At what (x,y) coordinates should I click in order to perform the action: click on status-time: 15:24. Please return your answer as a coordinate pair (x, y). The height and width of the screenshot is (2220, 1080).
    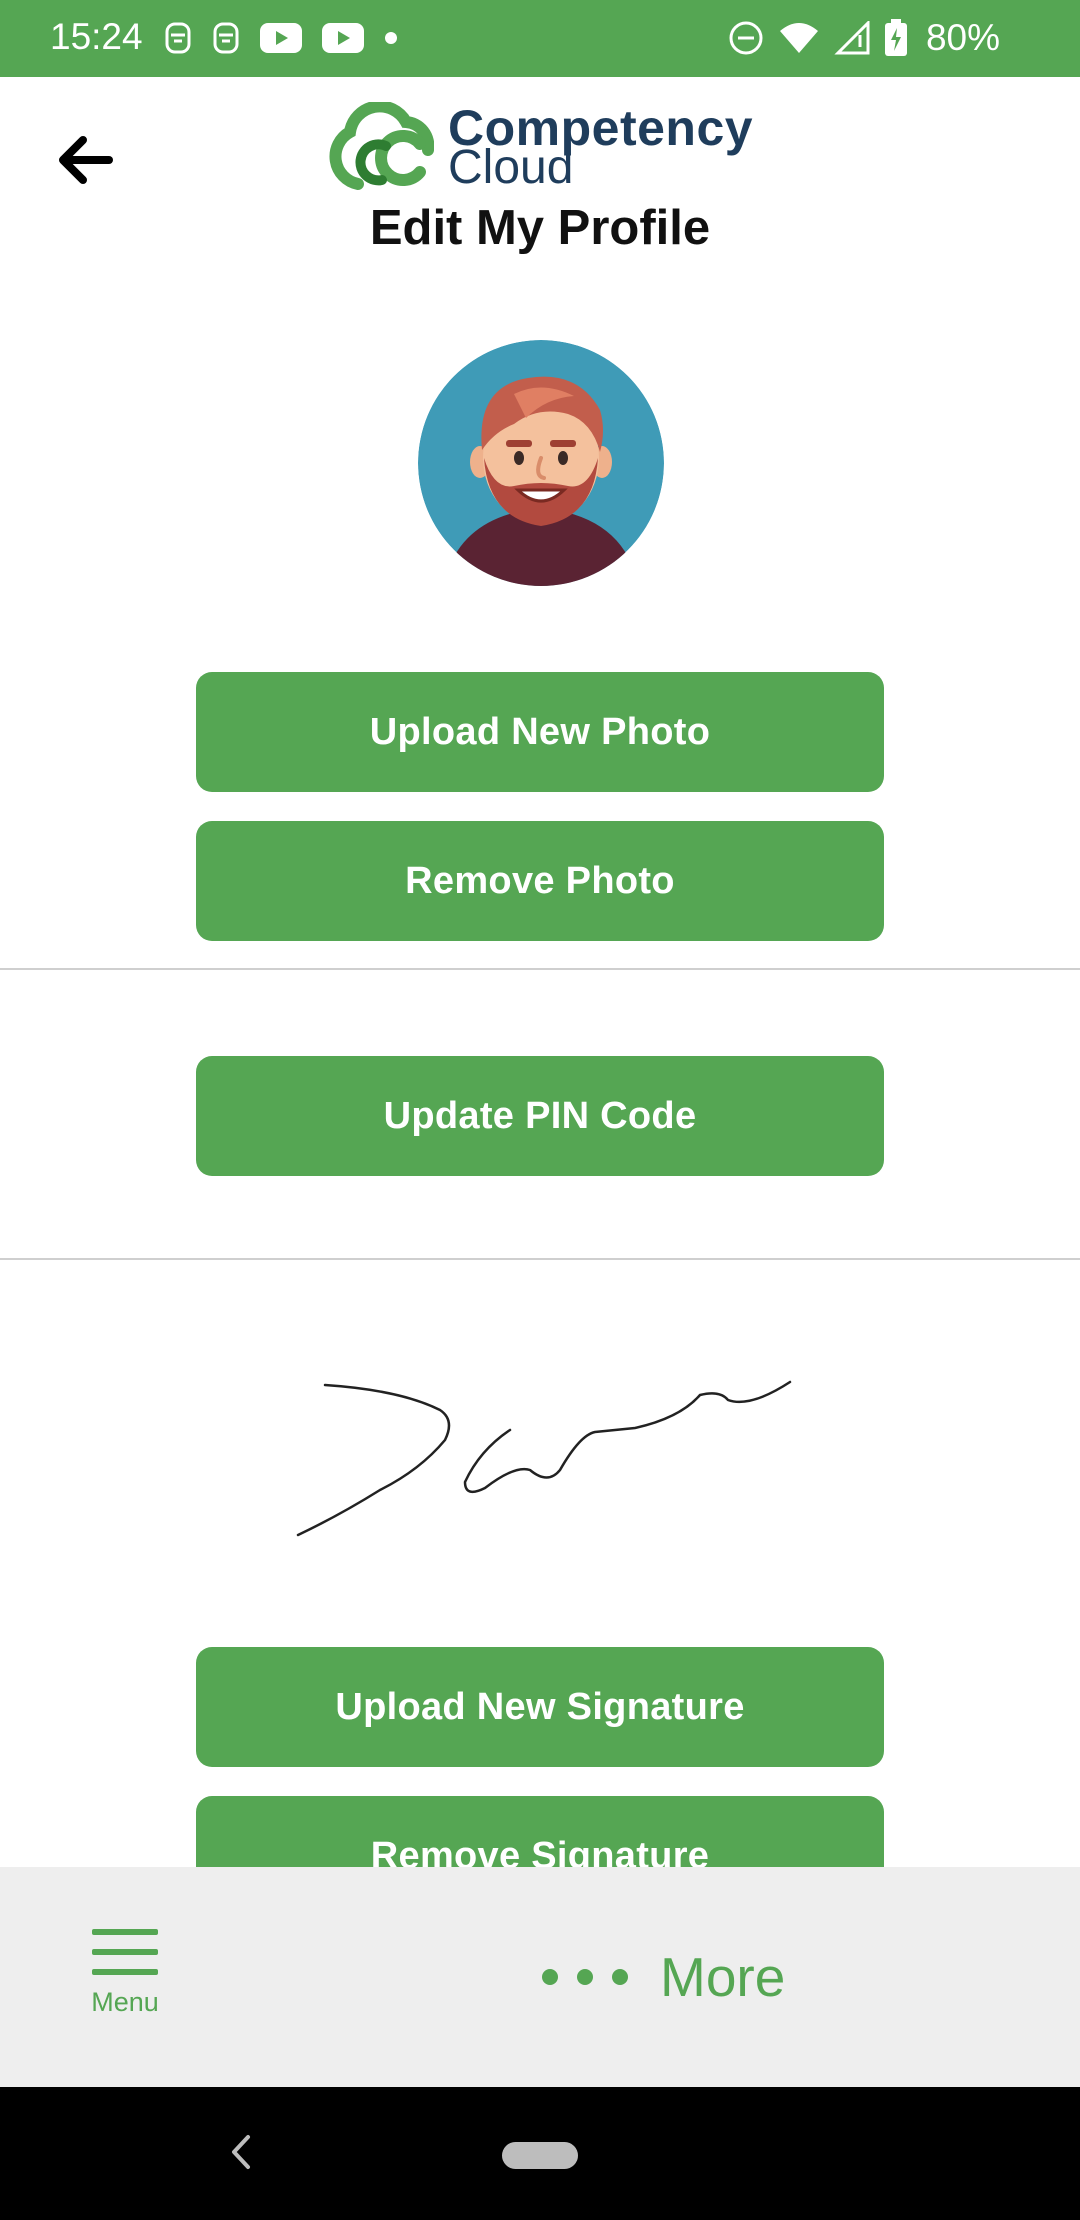
    Looking at the image, I should click on (96, 36).